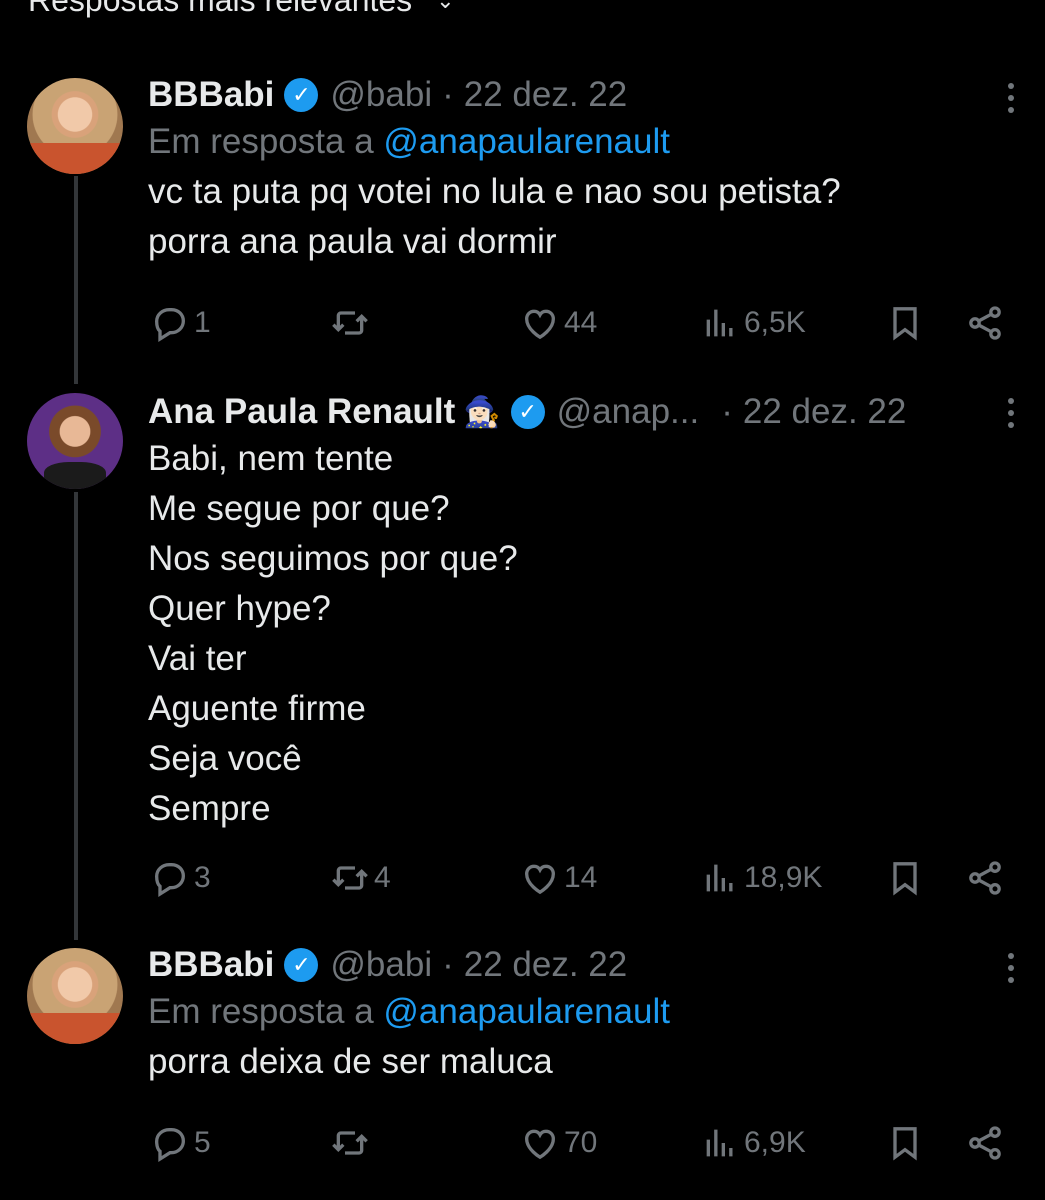 This screenshot has width=1045, height=1200. What do you see at coordinates (239, 608) in the screenshot?
I see `tweet-text-line: Quer hype?` at bounding box center [239, 608].